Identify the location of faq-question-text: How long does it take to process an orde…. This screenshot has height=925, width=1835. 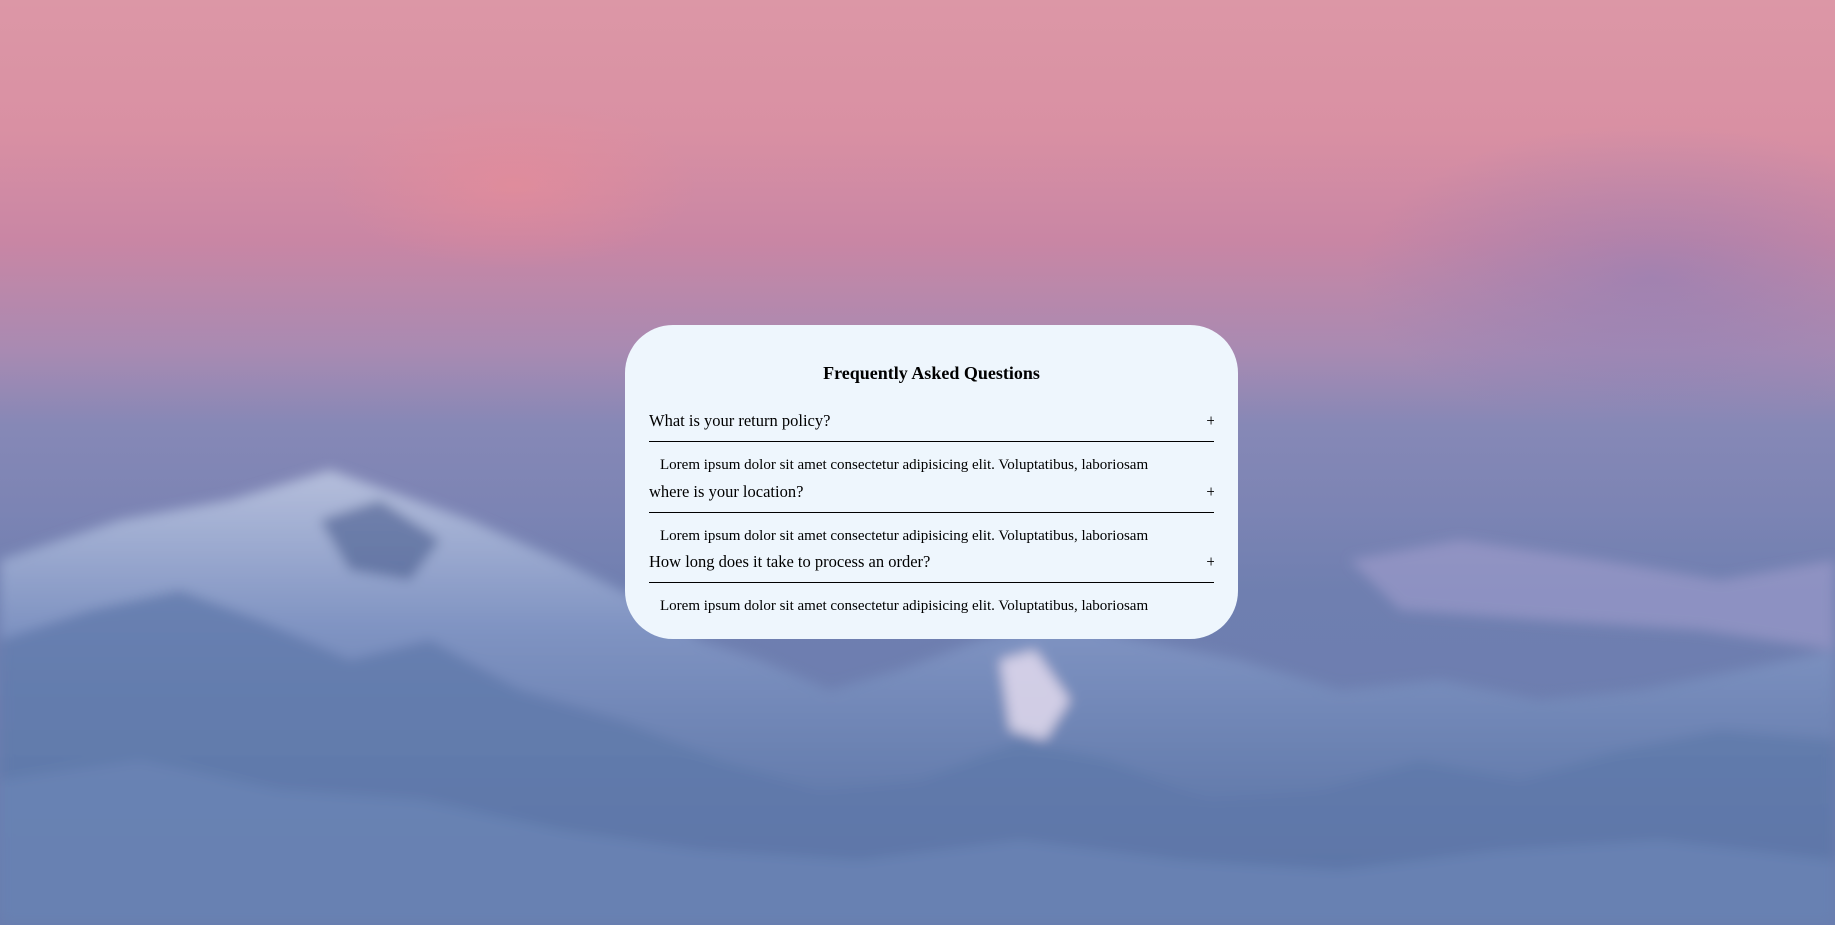
(790, 561).